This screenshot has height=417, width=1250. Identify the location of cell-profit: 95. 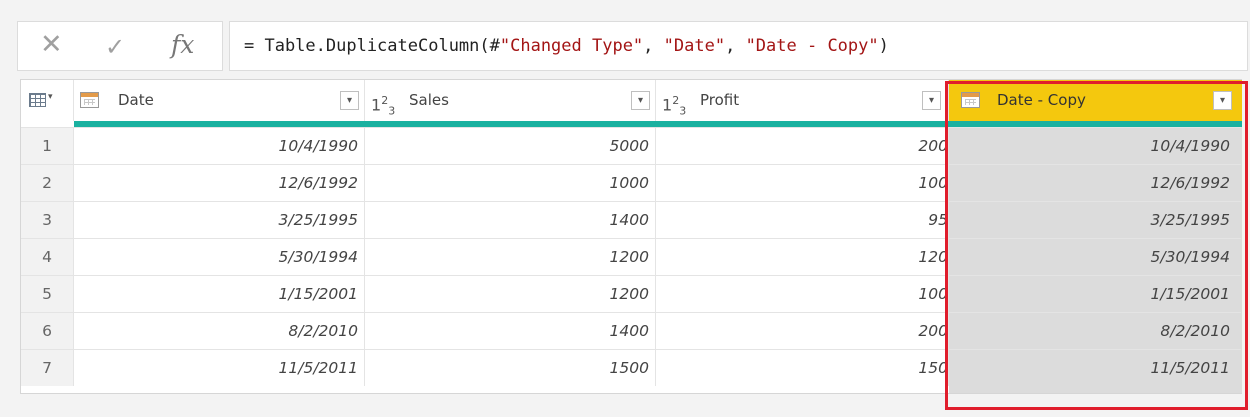
(802, 220).